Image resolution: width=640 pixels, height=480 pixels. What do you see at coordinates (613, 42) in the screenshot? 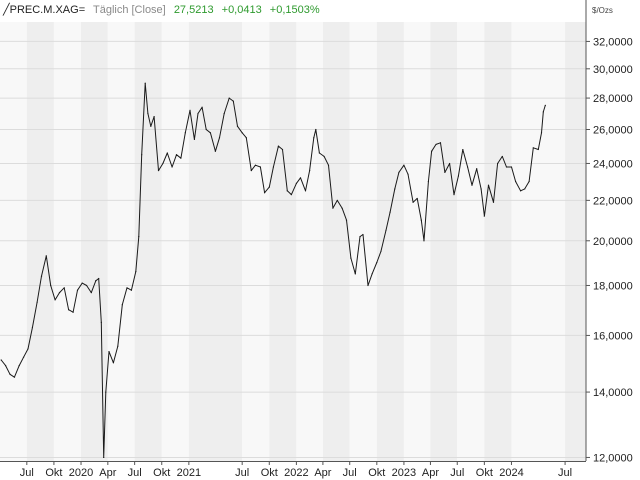
I see `y-tick-label: 32,0000` at bounding box center [613, 42].